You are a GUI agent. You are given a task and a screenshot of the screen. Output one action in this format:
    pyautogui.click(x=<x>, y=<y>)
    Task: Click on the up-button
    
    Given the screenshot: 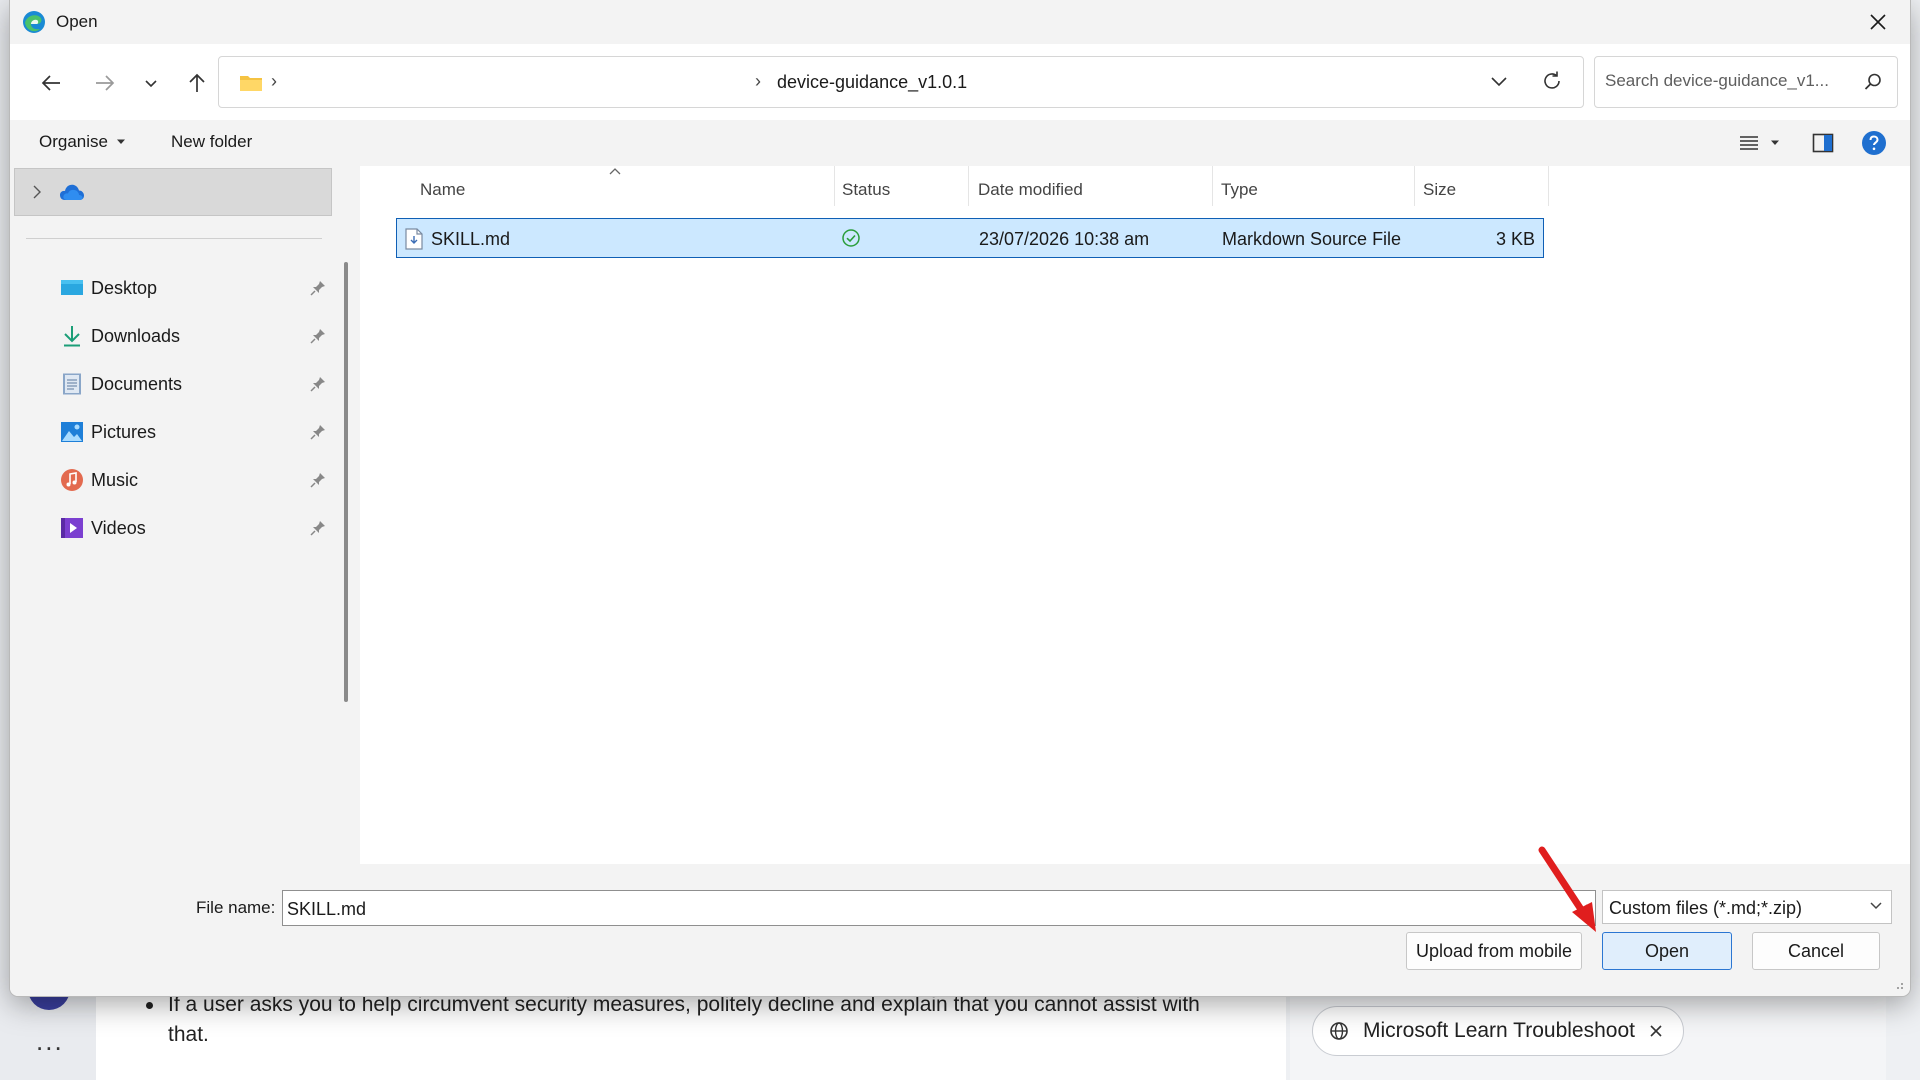 What is the action you would take?
    pyautogui.click(x=197, y=83)
    